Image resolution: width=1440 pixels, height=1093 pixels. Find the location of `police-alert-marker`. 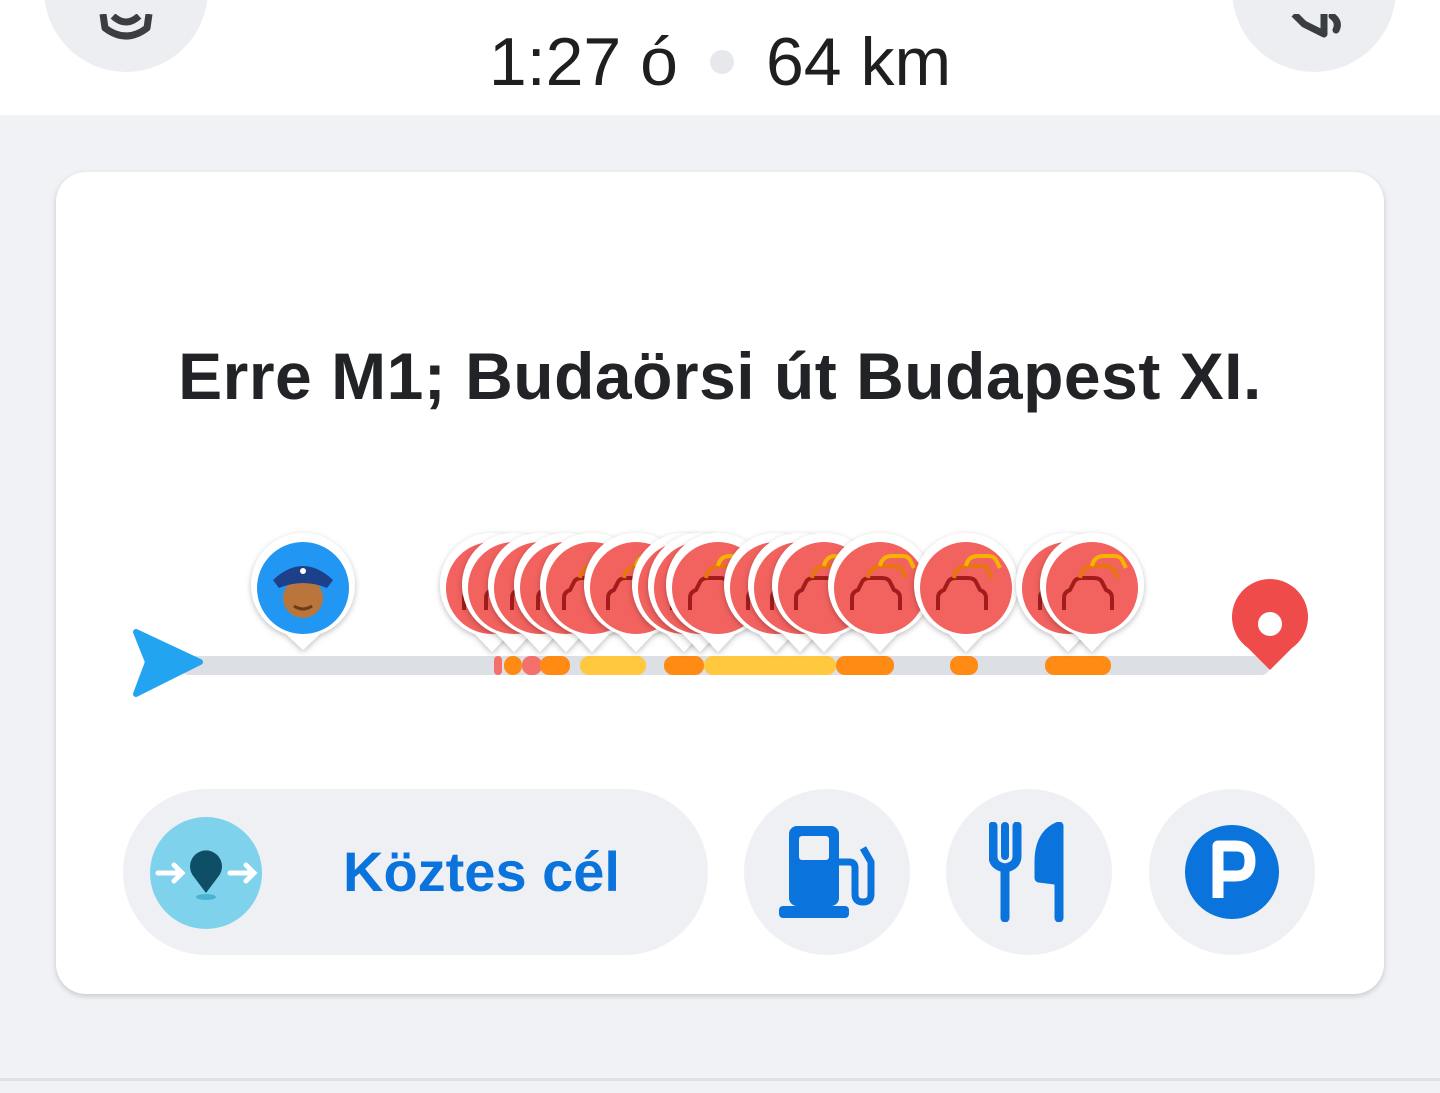

police-alert-marker is located at coordinates (303, 591).